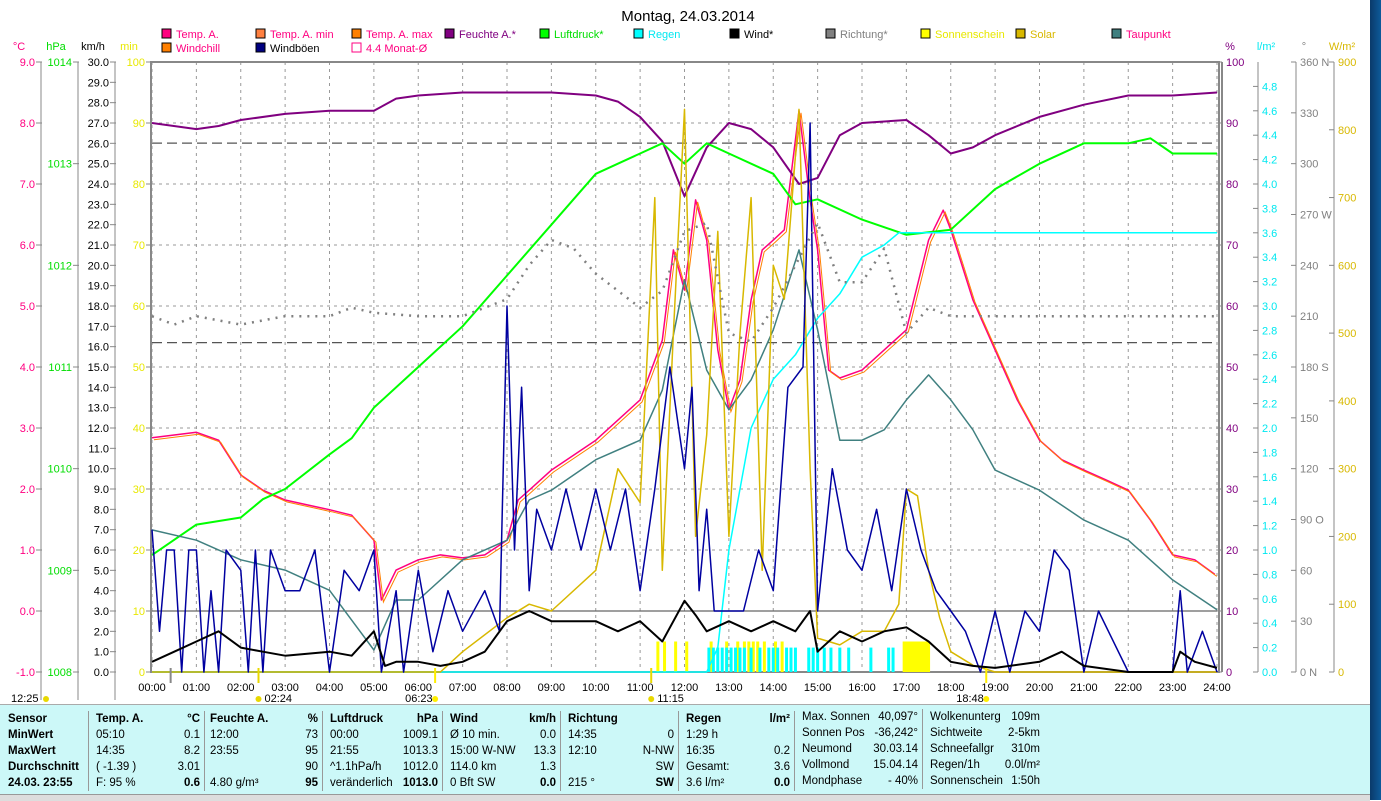 The height and width of the screenshot is (801, 1381). What do you see at coordinates (139, 368) in the screenshot?
I see `min-tick-label: 50` at bounding box center [139, 368].